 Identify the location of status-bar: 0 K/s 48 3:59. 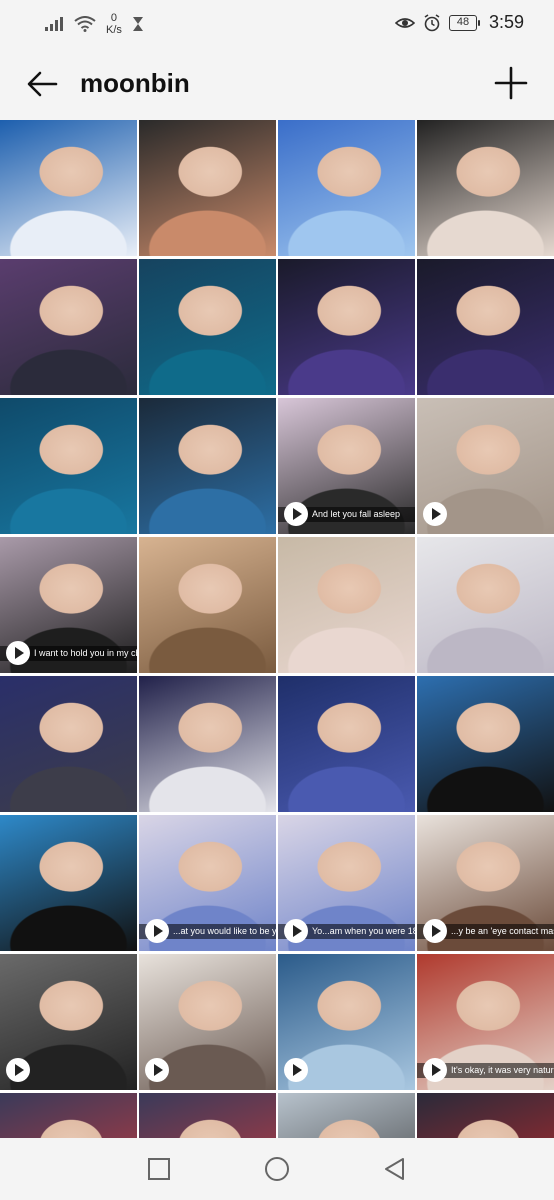
(277, 24).